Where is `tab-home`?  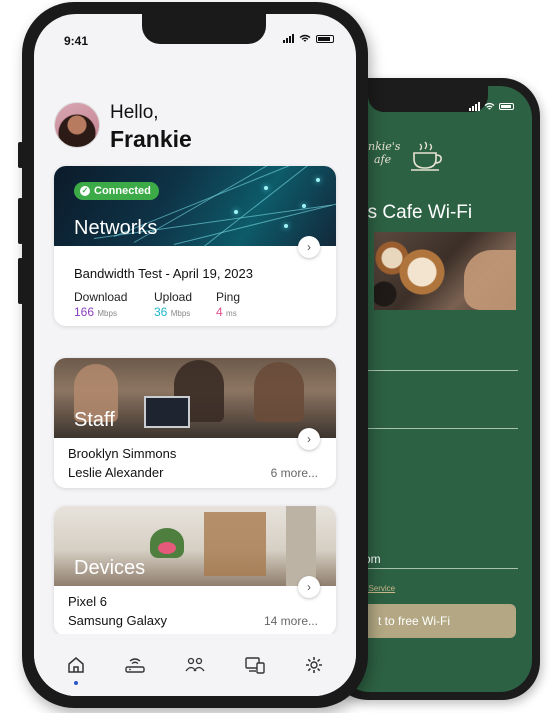
tab-home is located at coordinates (76, 668).